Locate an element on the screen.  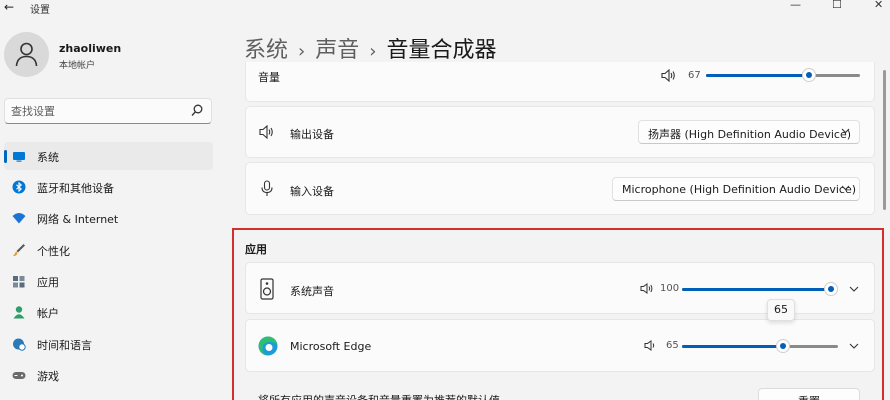
app-name: Microsoft Edge is located at coordinates (331, 346).